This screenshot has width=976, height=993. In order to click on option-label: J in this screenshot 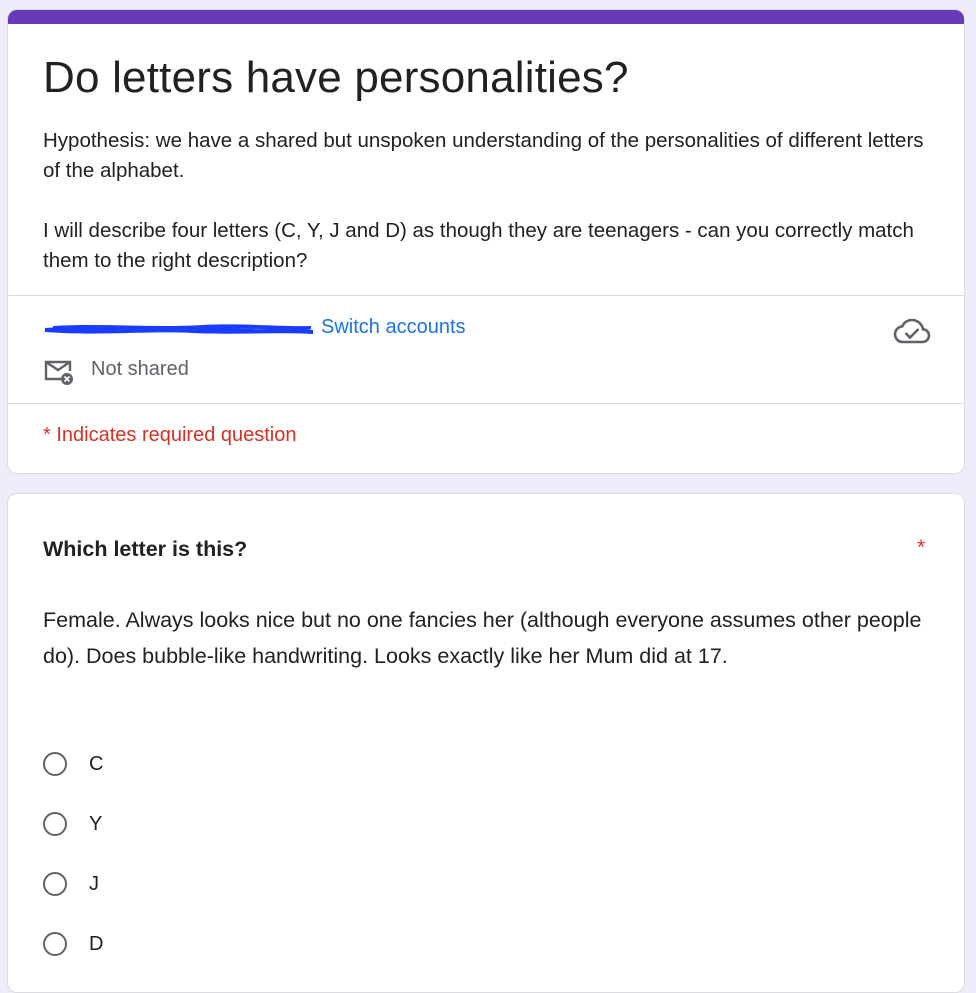, I will do `click(94, 884)`.